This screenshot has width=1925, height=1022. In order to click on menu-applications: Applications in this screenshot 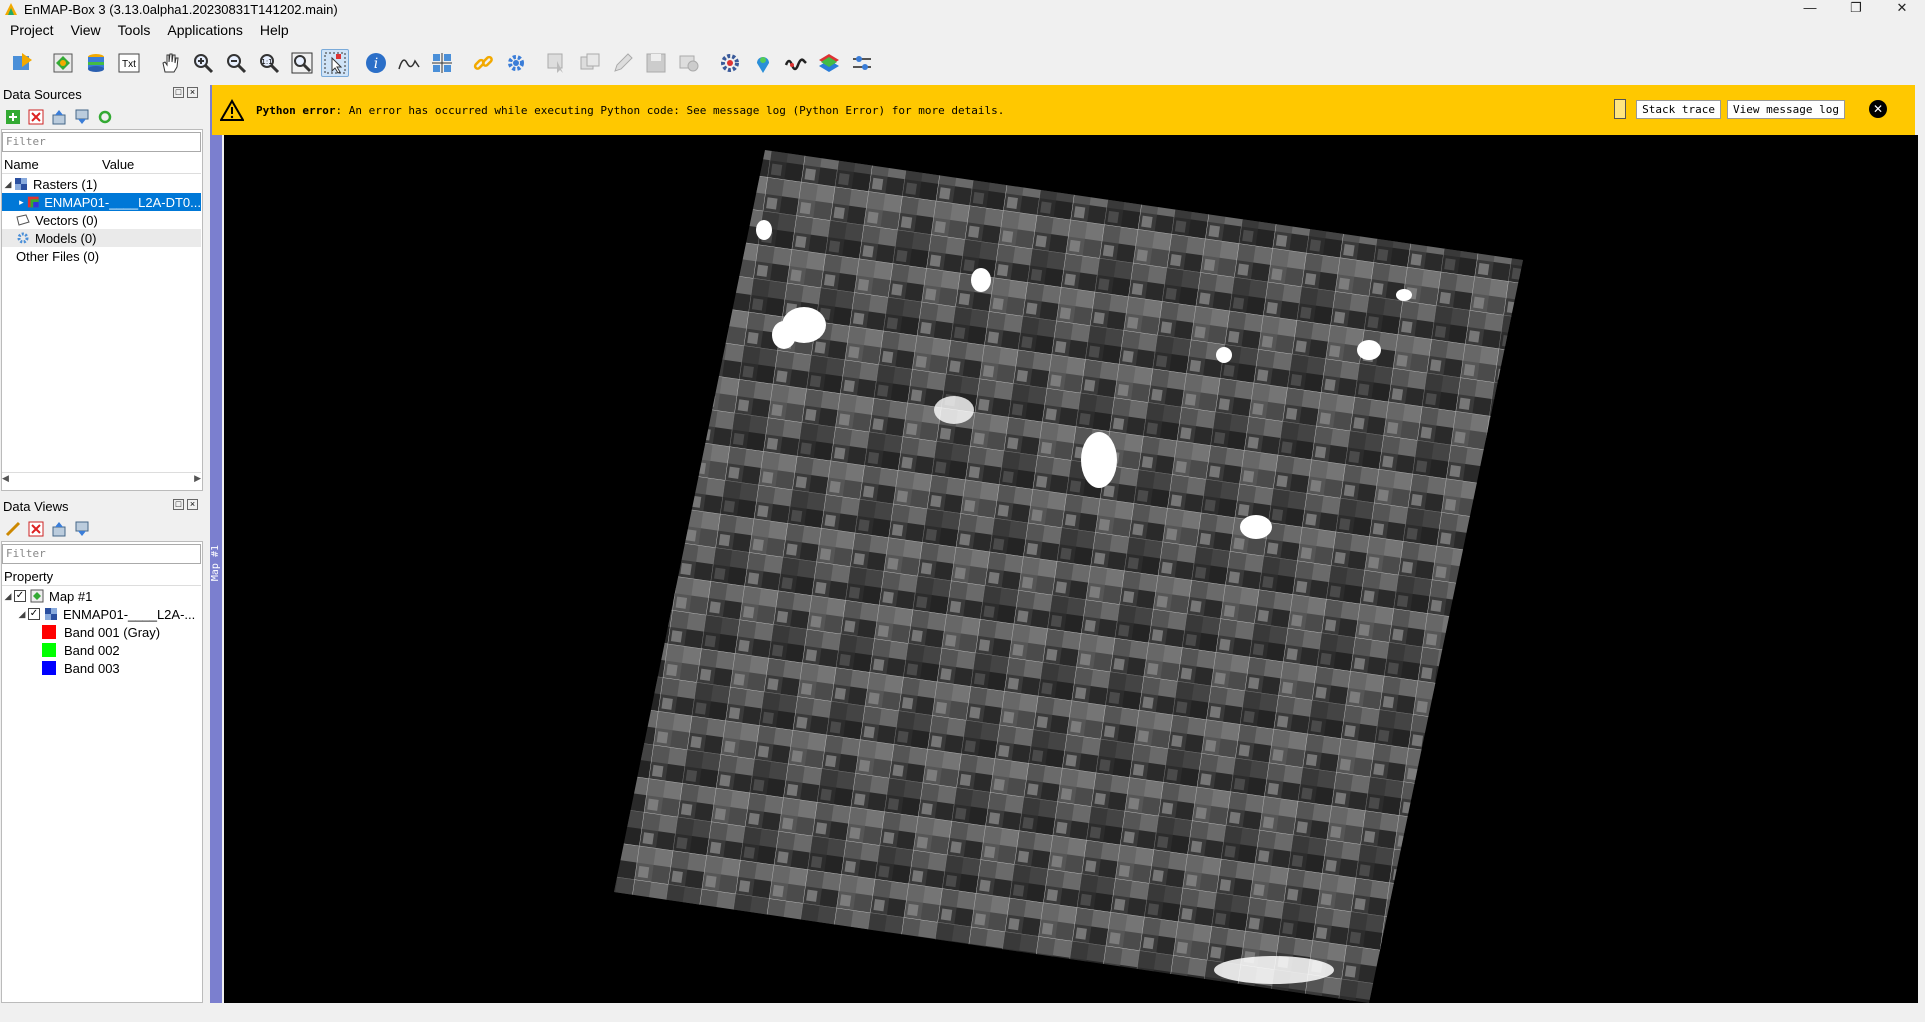, I will do `click(203, 30)`.